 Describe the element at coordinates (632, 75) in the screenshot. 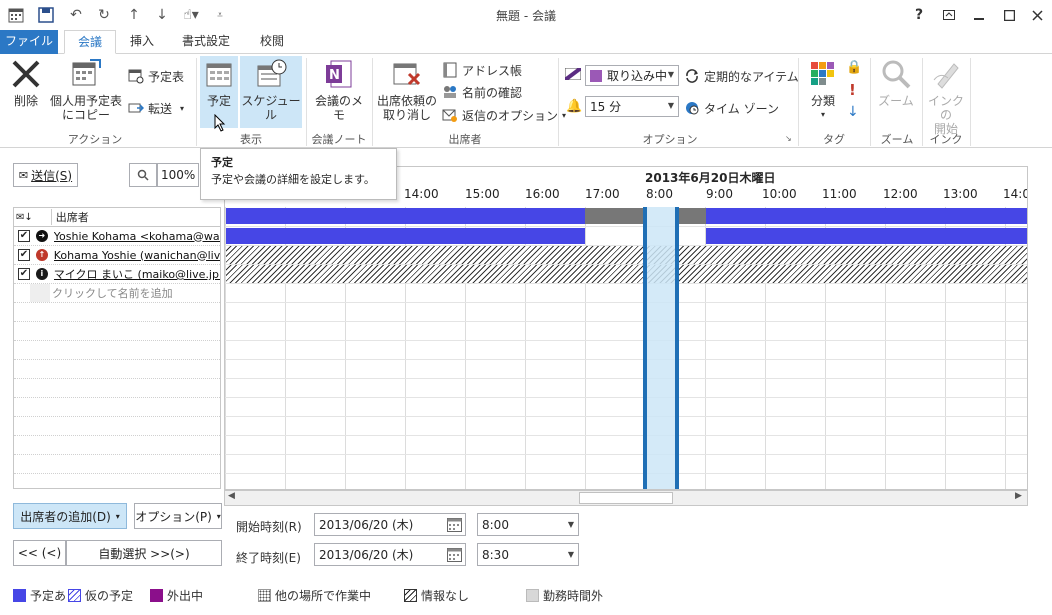

I see `show-as-select: 取り込み中 ▼` at that location.